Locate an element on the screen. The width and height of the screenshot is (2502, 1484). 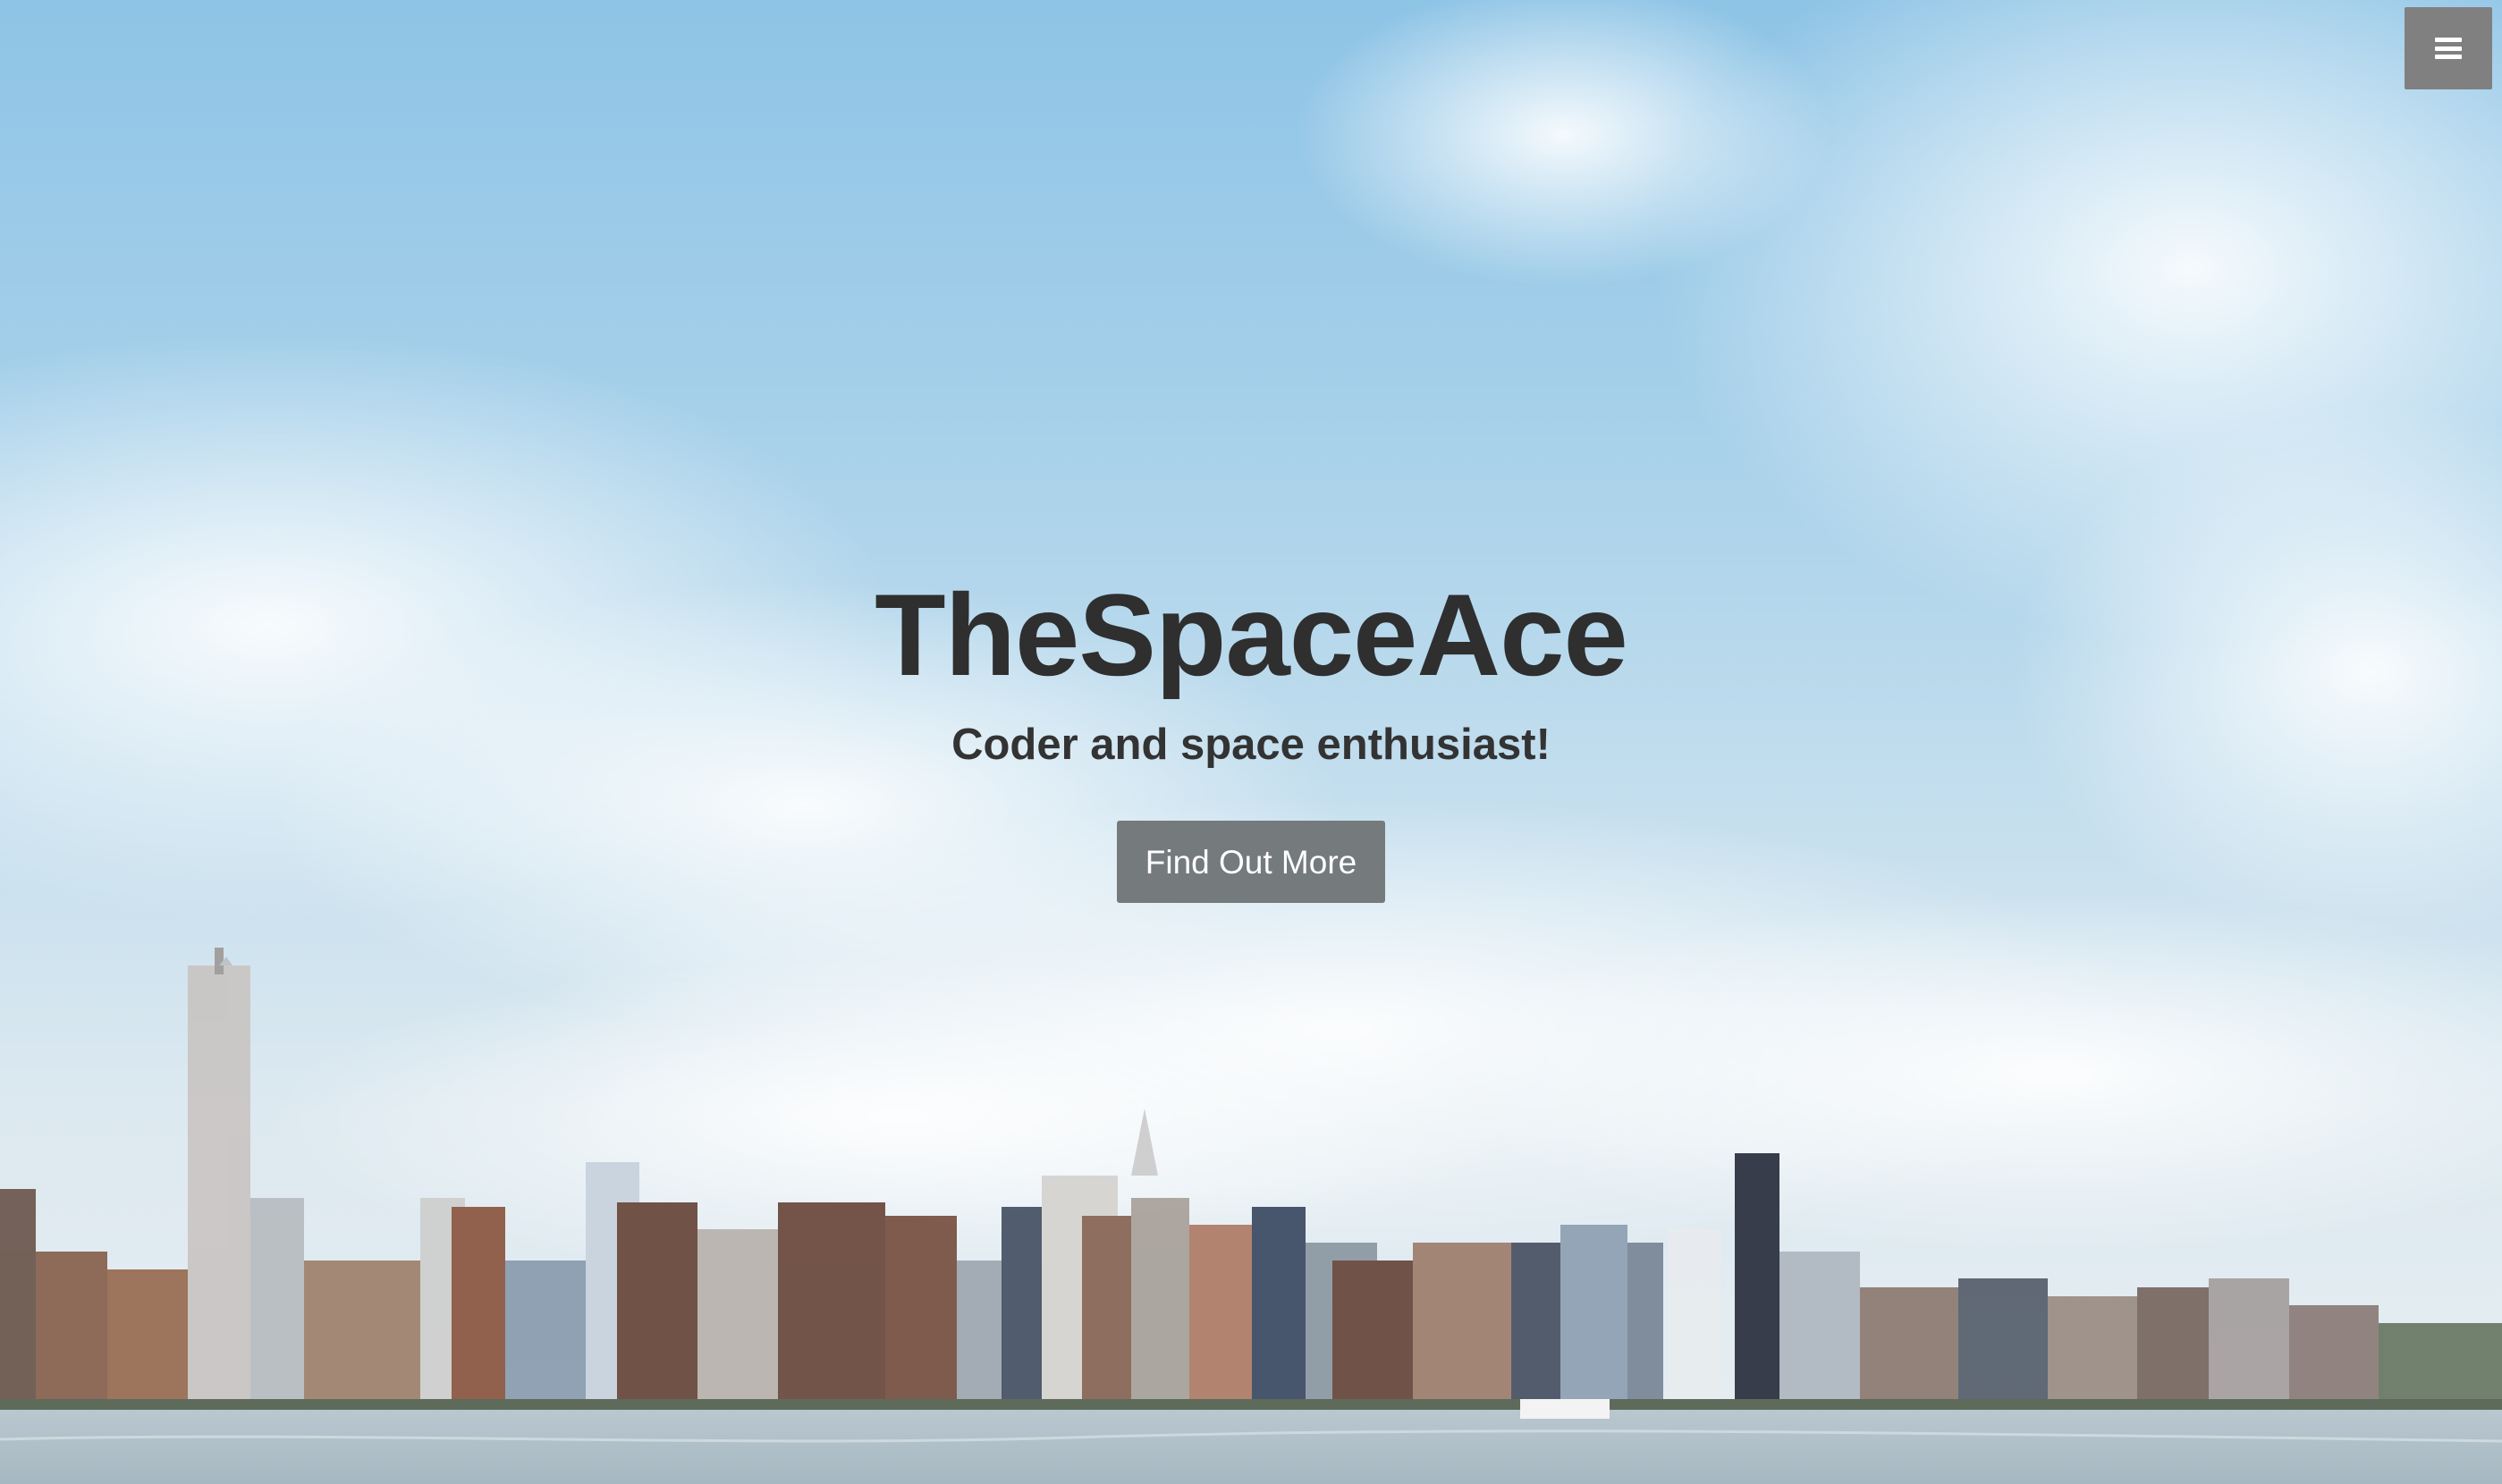
find-out-more-button: Find Out More is located at coordinates (1251, 862).